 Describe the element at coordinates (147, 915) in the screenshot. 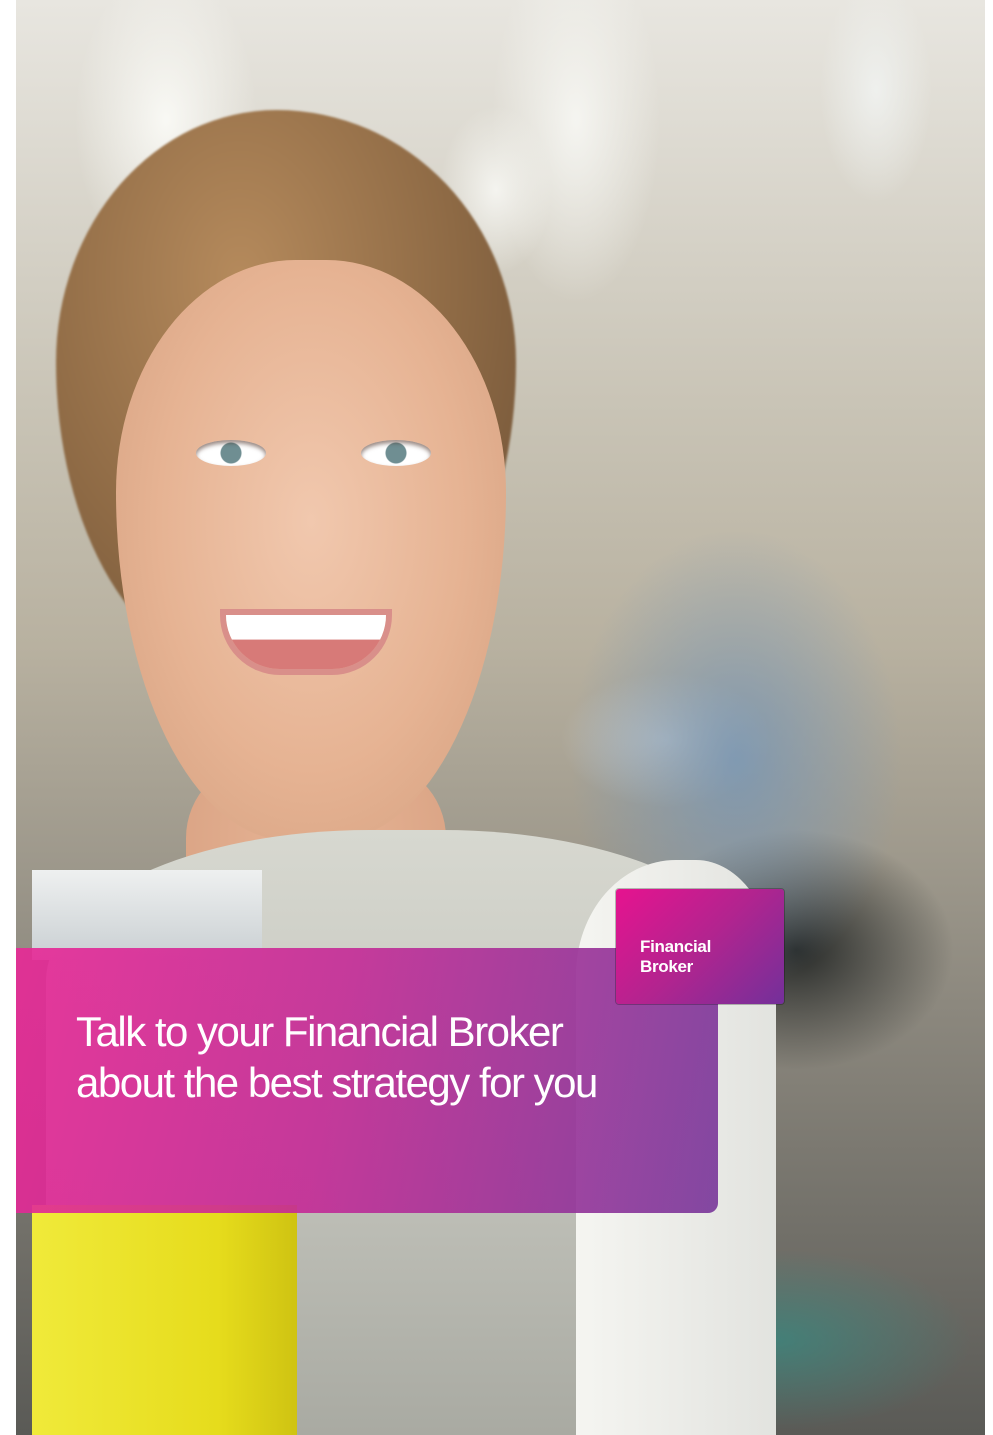

I see `white-binder` at that location.